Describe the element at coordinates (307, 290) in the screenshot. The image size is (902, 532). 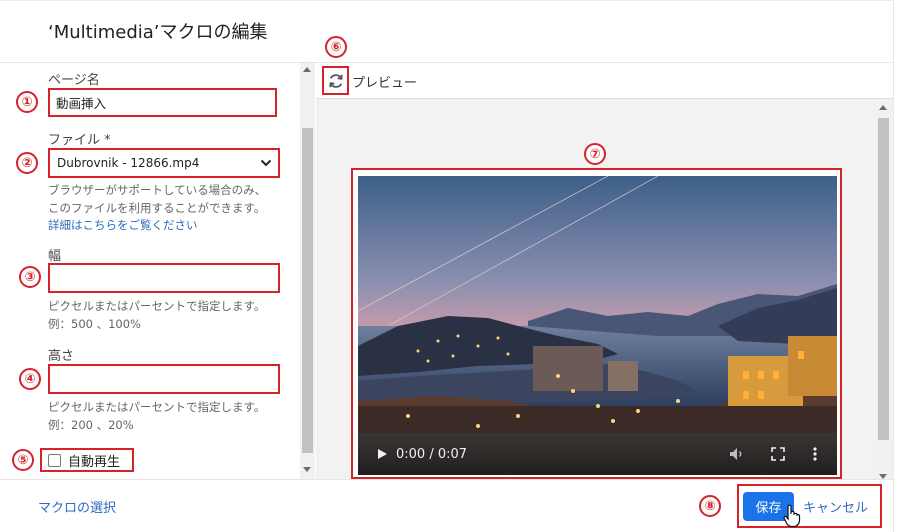
I see `form-scrollbar-thumb` at that location.